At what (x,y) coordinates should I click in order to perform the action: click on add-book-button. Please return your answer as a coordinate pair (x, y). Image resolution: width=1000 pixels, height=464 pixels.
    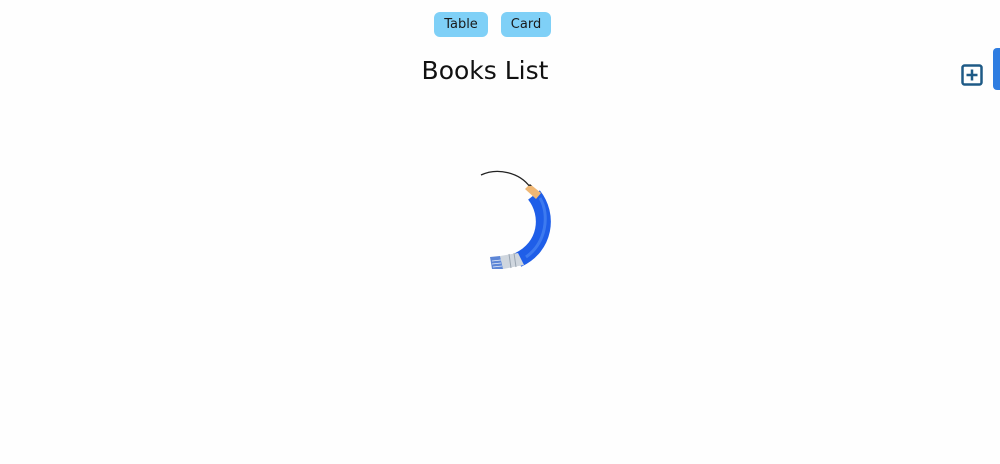
    Looking at the image, I should click on (972, 75).